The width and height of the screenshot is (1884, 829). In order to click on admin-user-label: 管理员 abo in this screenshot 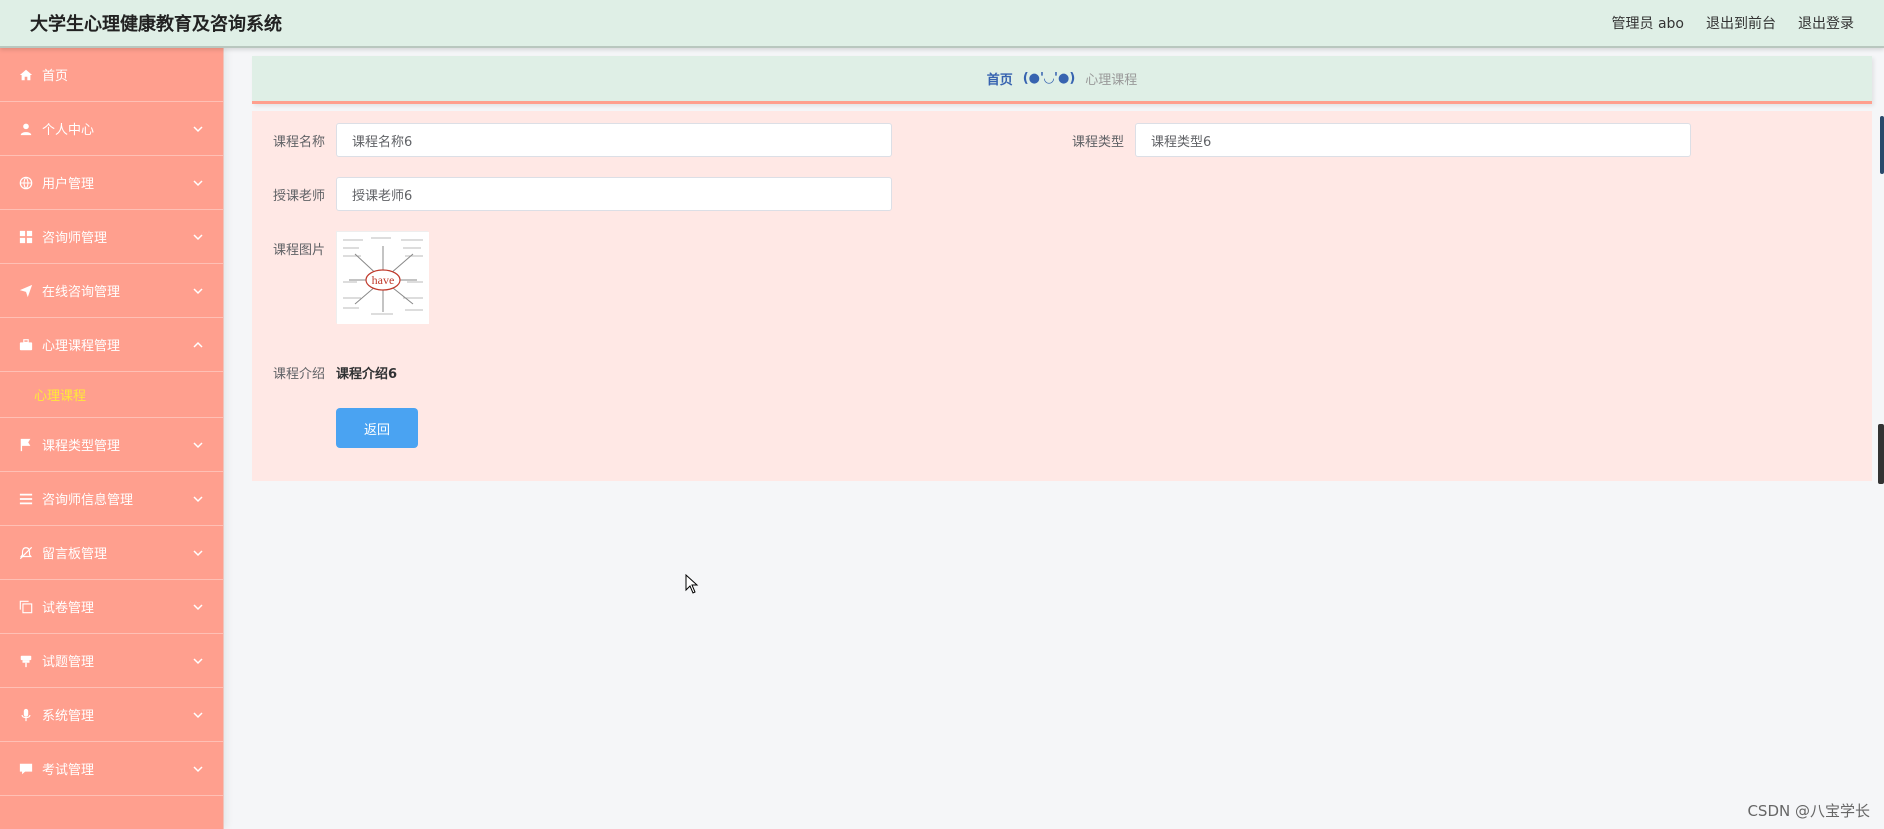, I will do `click(1647, 24)`.